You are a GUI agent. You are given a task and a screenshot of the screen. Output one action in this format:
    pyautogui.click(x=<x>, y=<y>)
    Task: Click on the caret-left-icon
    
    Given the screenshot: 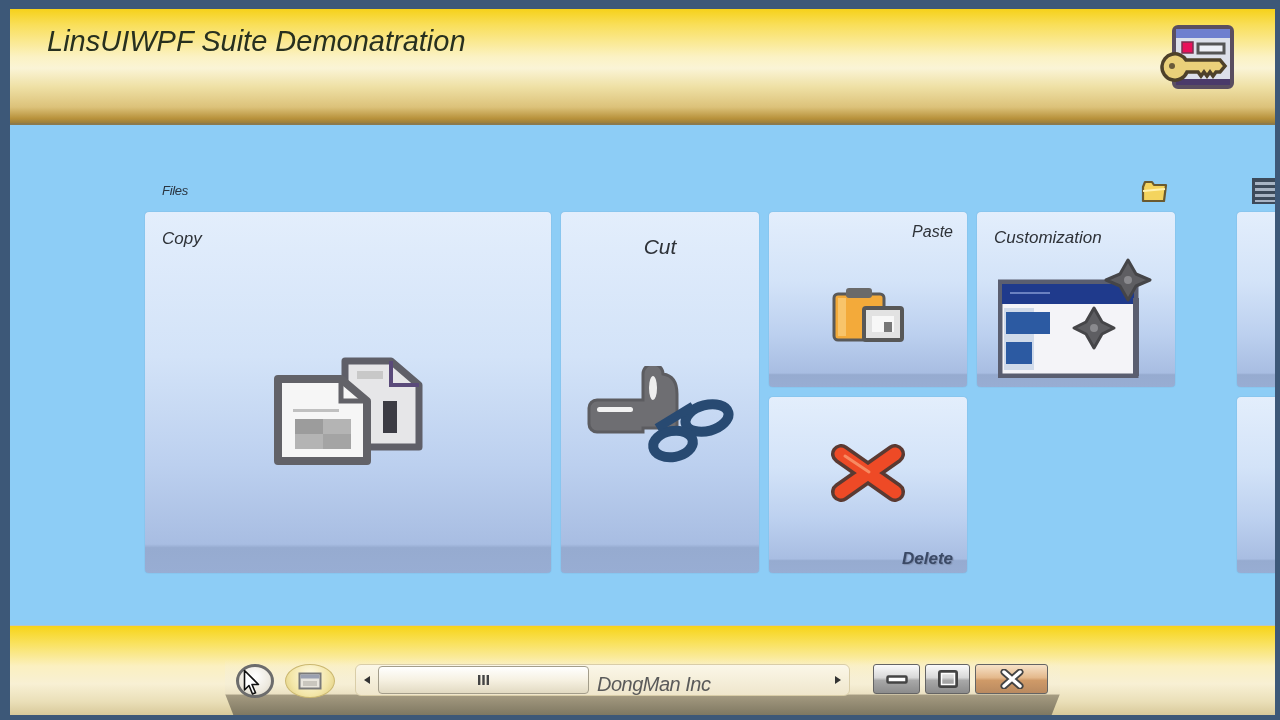 What is the action you would take?
    pyautogui.click(x=367, y=680)
    